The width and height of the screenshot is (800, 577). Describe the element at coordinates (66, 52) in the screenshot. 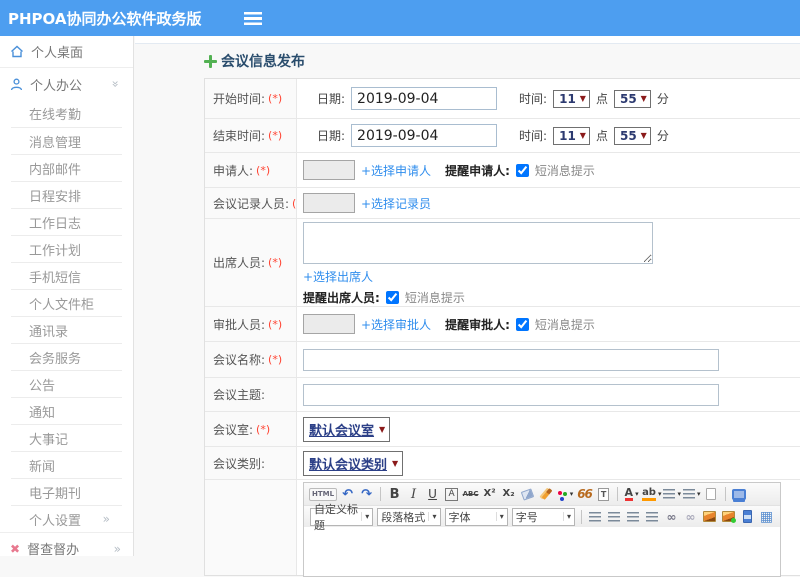

I see `sidebar-item-desktop: 个人桌面` at that location.